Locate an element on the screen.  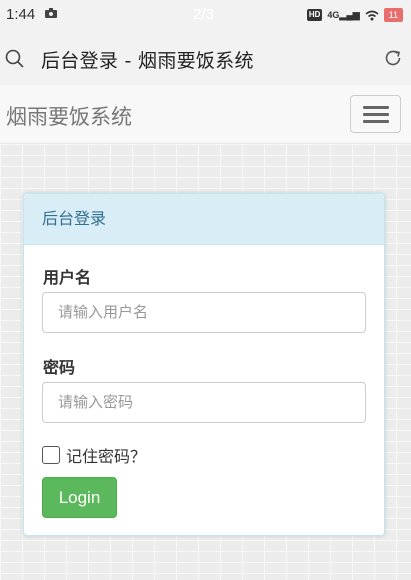
wifi-icon is located at coordinates (372, 15).